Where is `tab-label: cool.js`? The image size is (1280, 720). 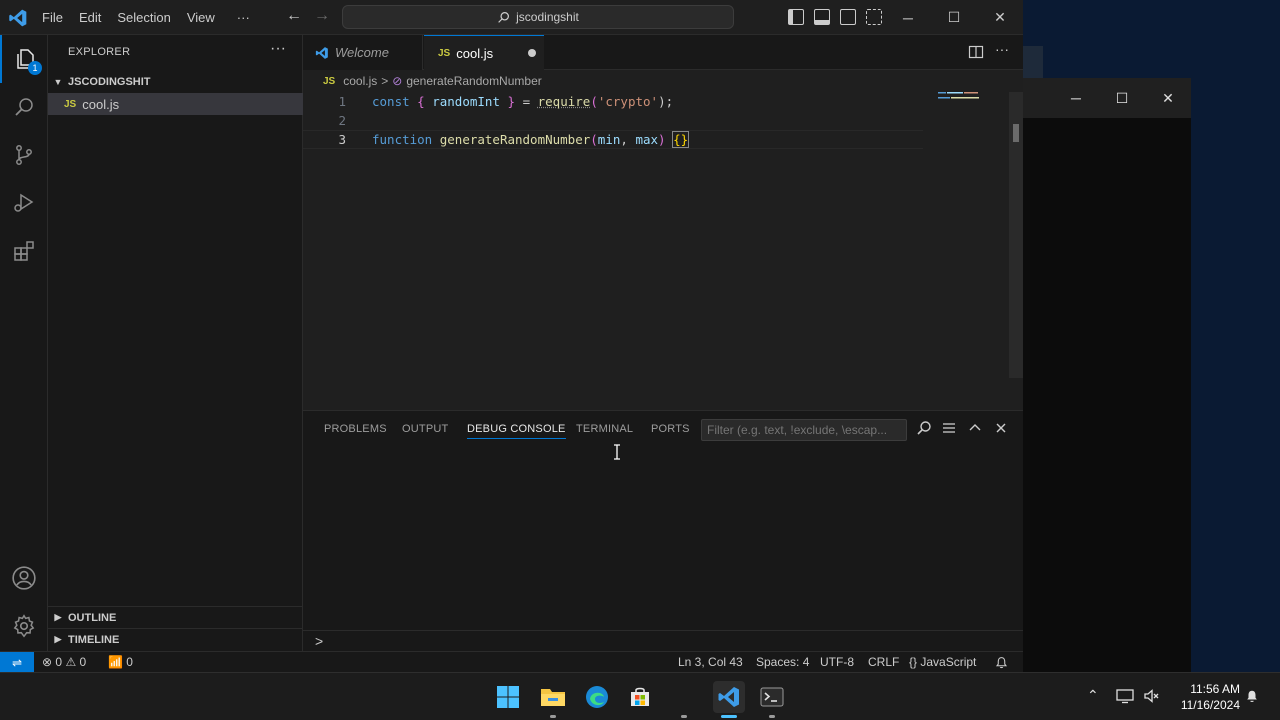
tab-label: cool.js is located at coordinates (475, 53).